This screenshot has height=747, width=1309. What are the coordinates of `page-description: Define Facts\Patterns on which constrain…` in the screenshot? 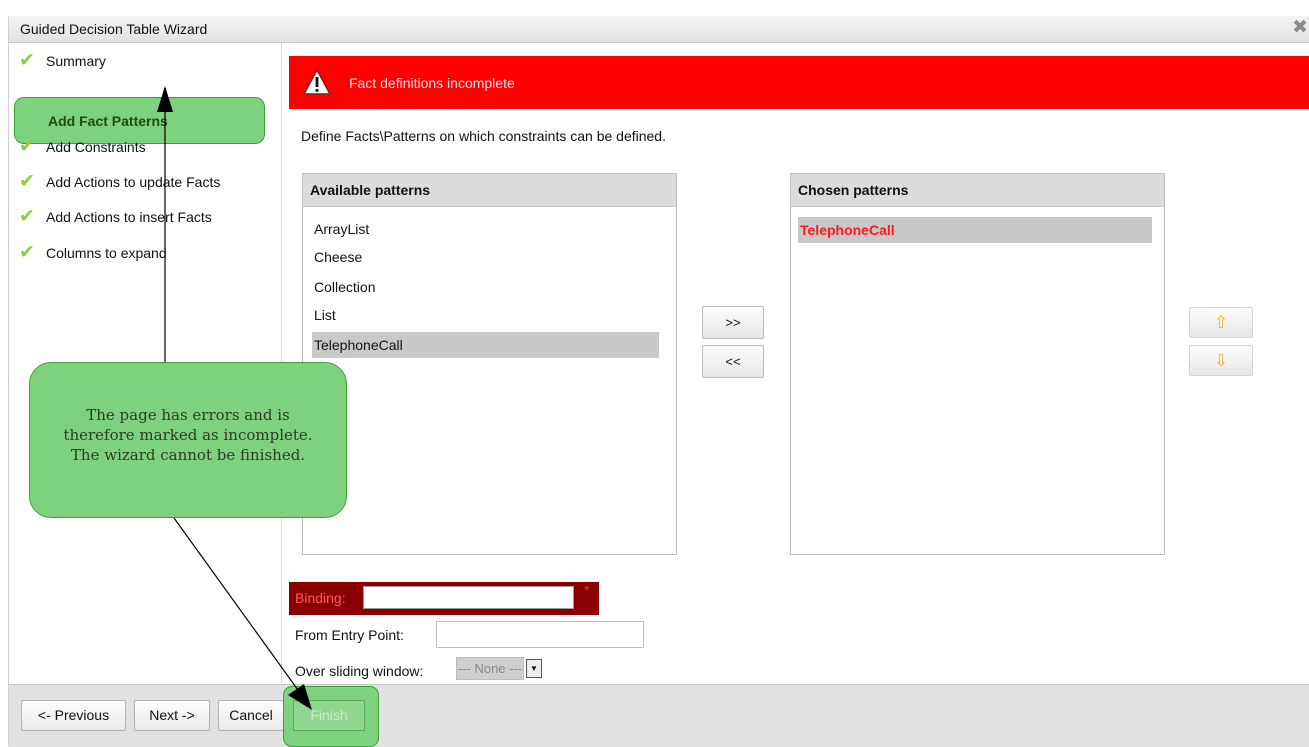 It's located at (483, 136).